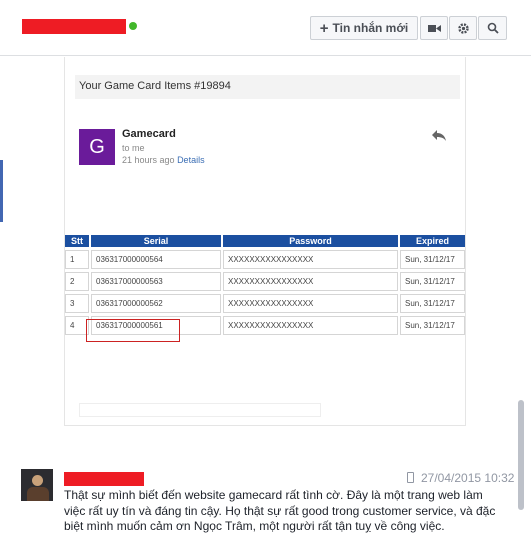 This screenshot has height=560, width=531. Describe the element at coordinates (191, 160) in the screenshot. I see `details-link: Details` at that location.